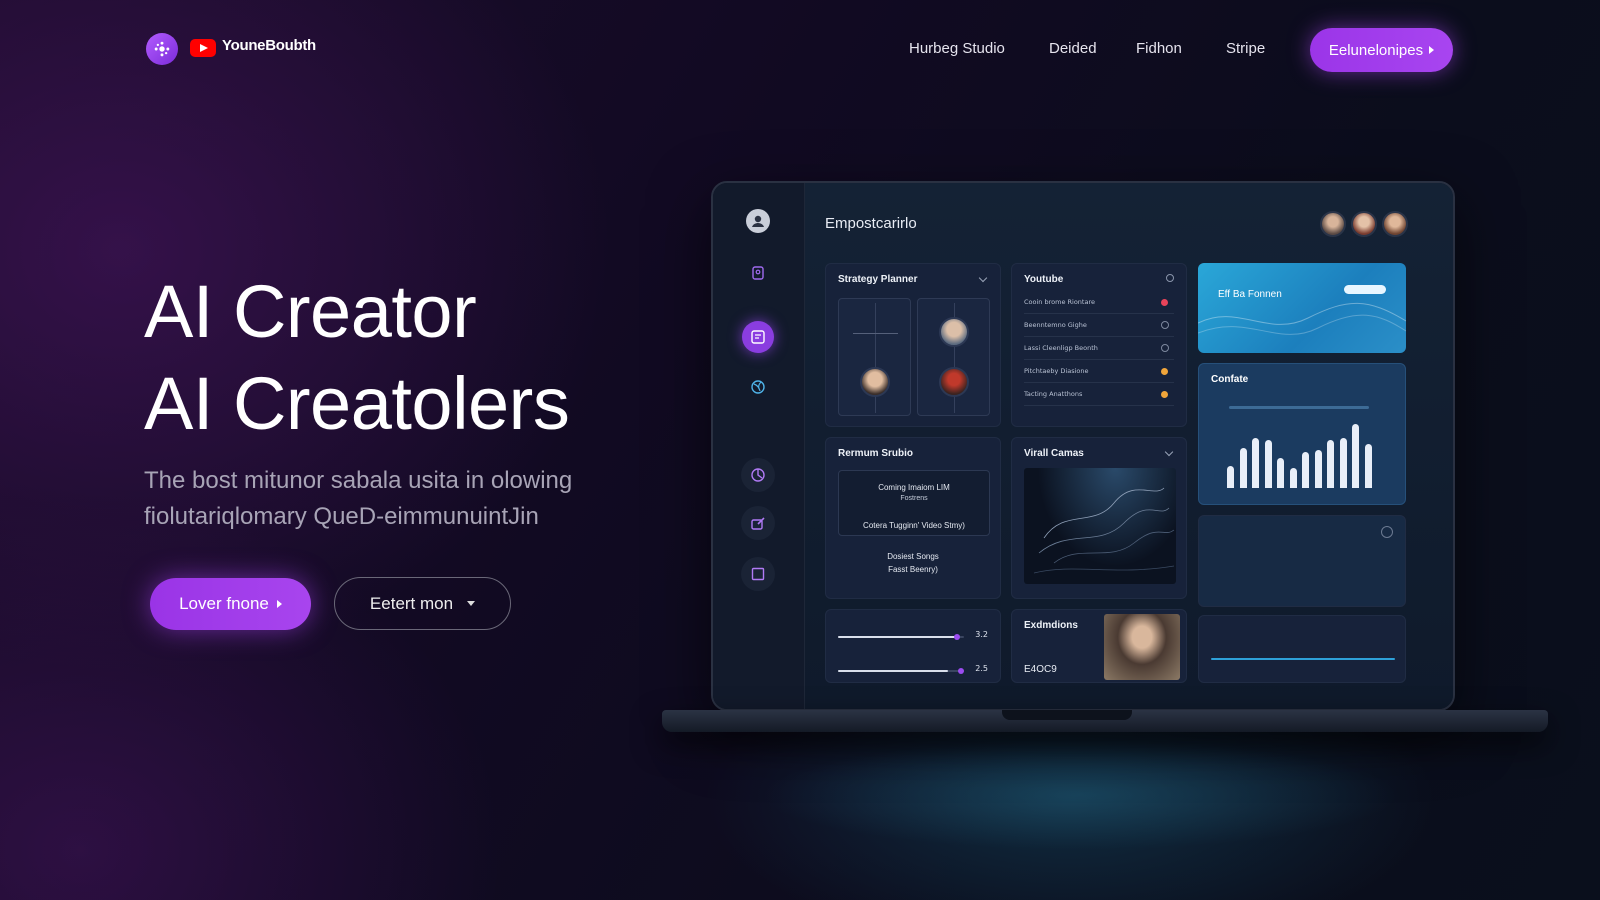  Describe the element at coordinates (758, 273) in the screenshot. I see `document-icon` at that location.